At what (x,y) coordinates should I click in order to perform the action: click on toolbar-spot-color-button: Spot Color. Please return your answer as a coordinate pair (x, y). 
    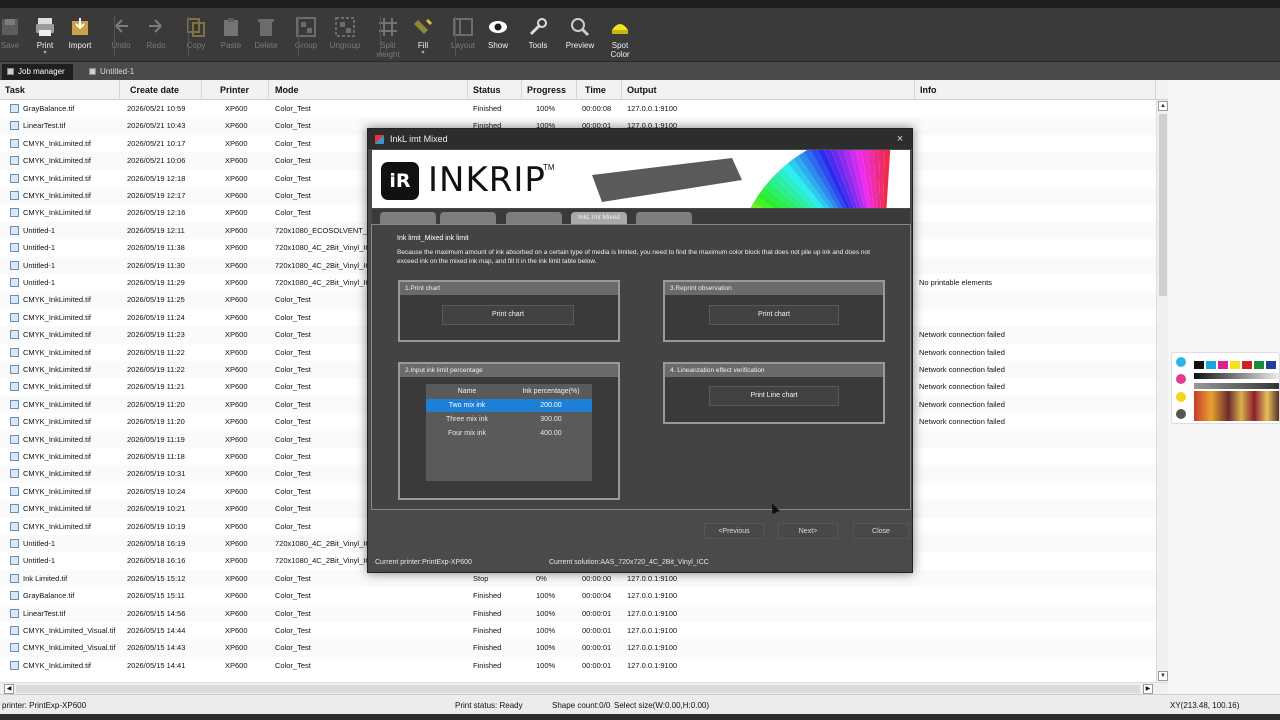
    Looking at the image, I should click on (620, 35).